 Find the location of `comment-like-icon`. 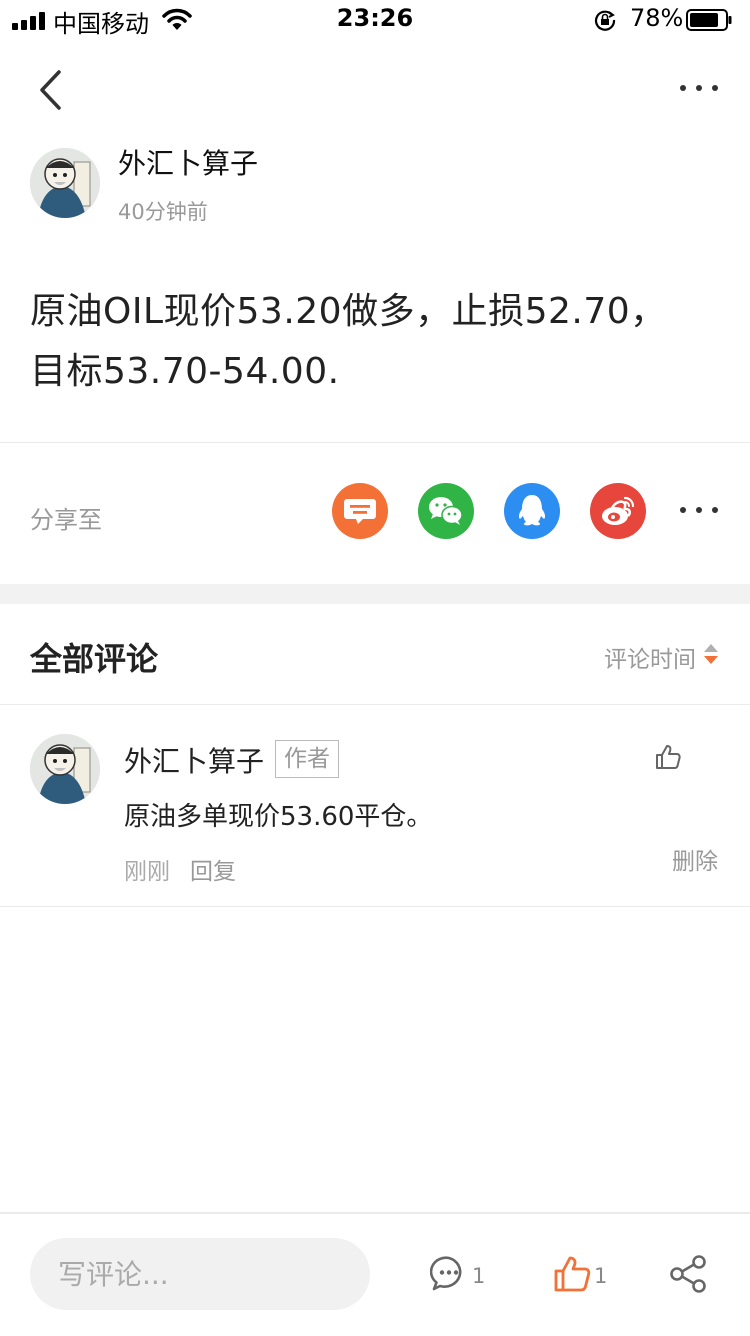

comment-like-icon is located at coordinates (668, 757).